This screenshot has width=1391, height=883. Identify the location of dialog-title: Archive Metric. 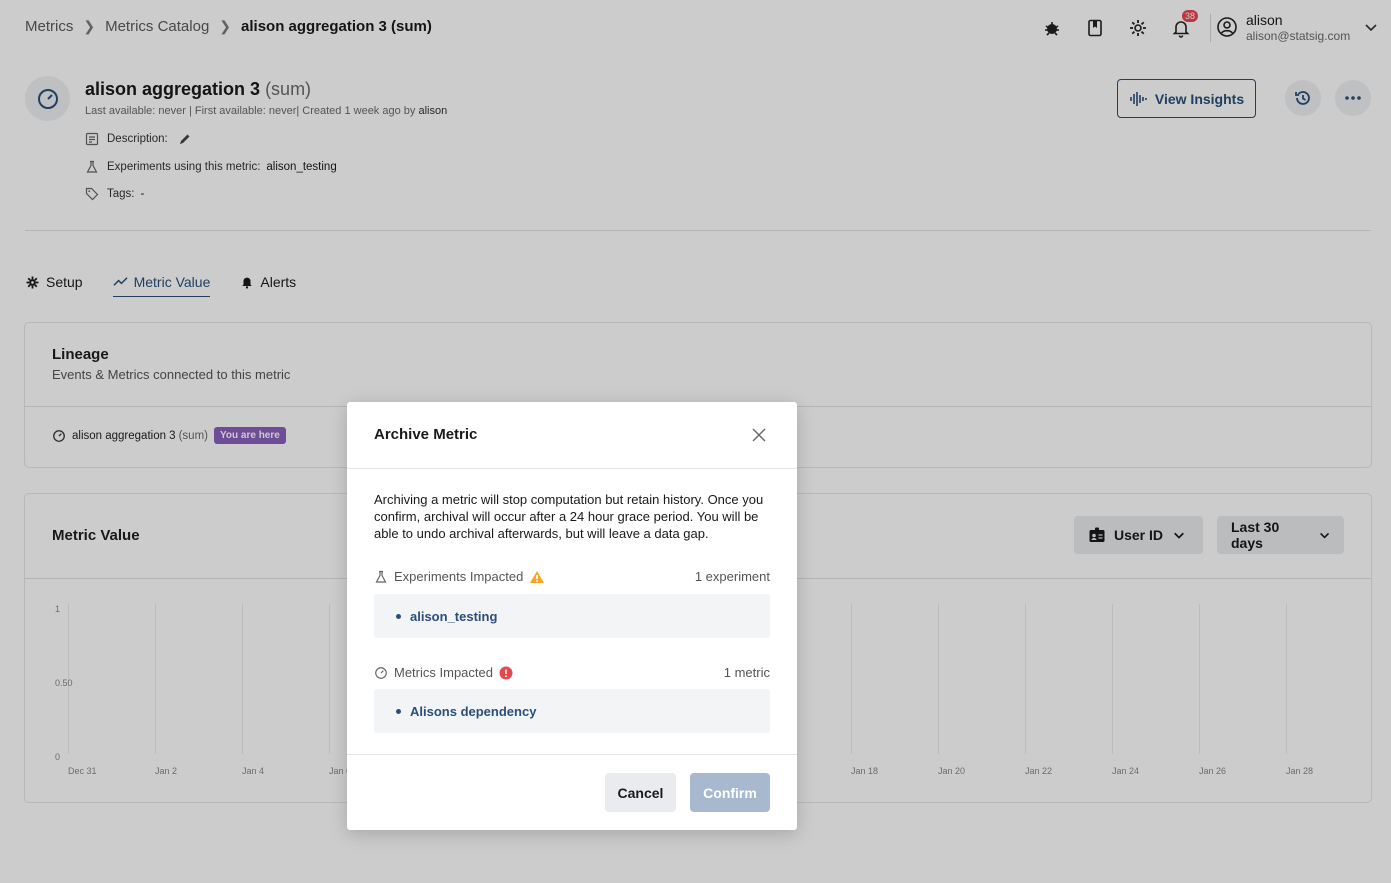
(426, 434).